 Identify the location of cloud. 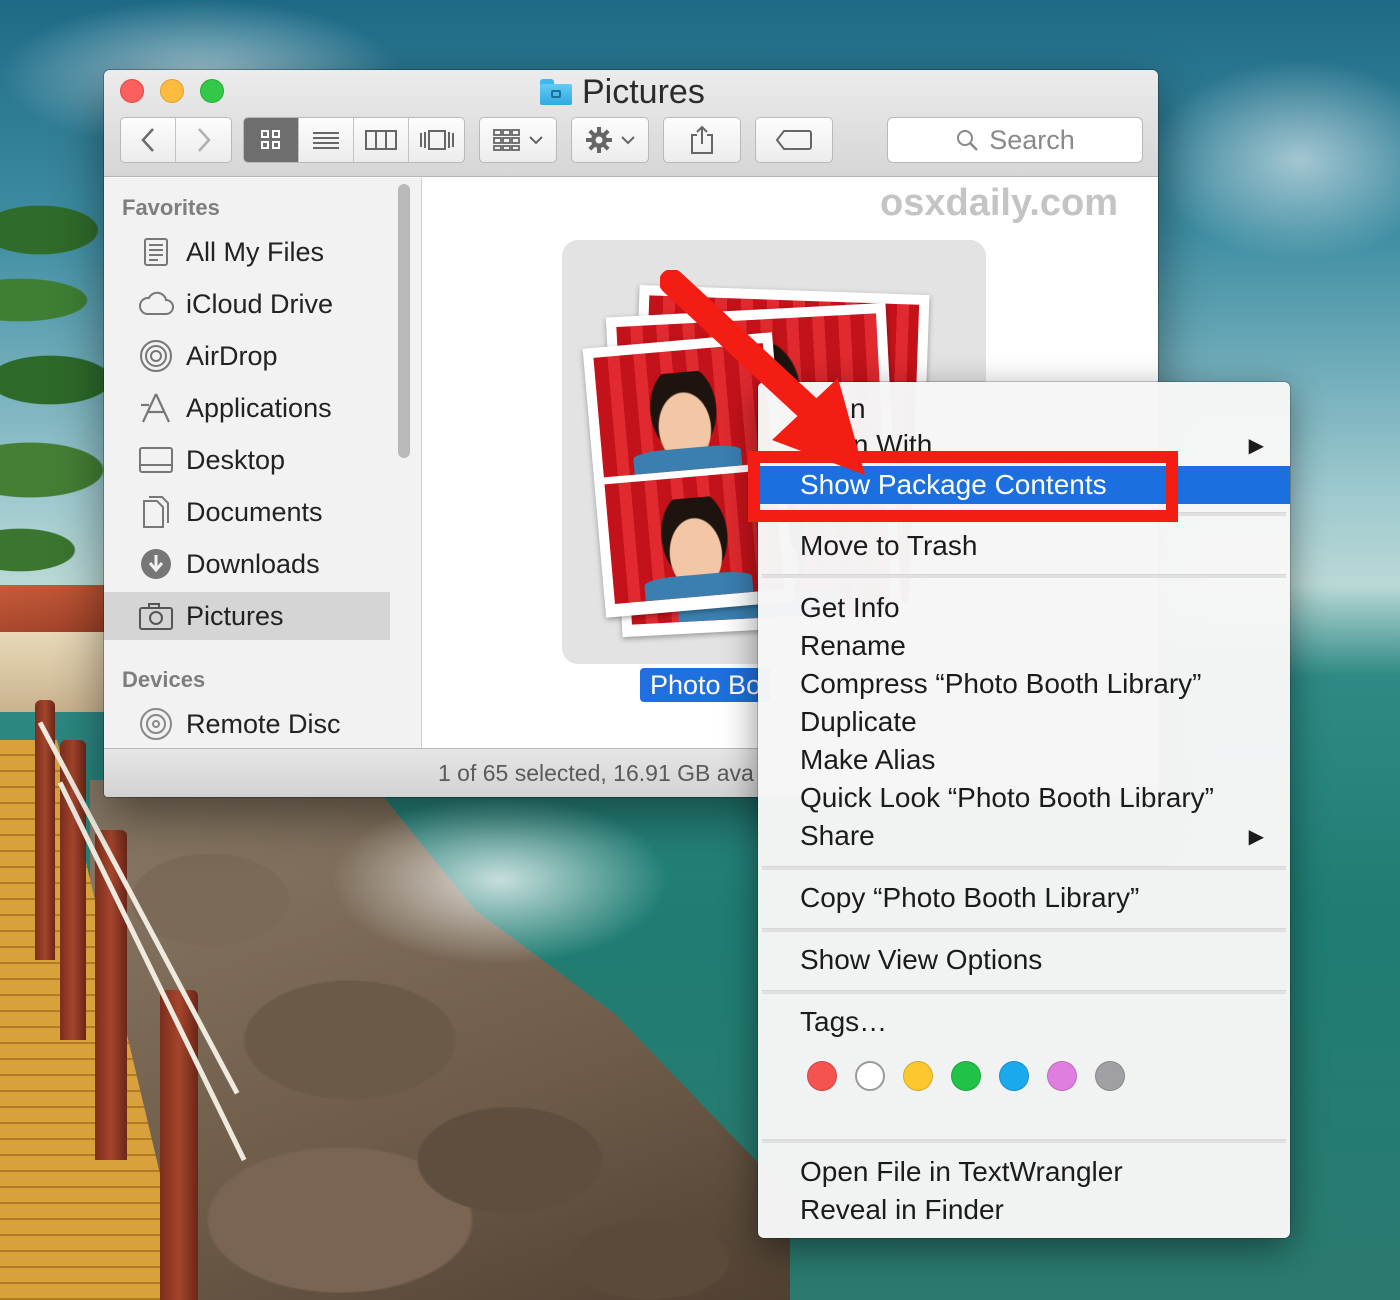
(1275, 160).